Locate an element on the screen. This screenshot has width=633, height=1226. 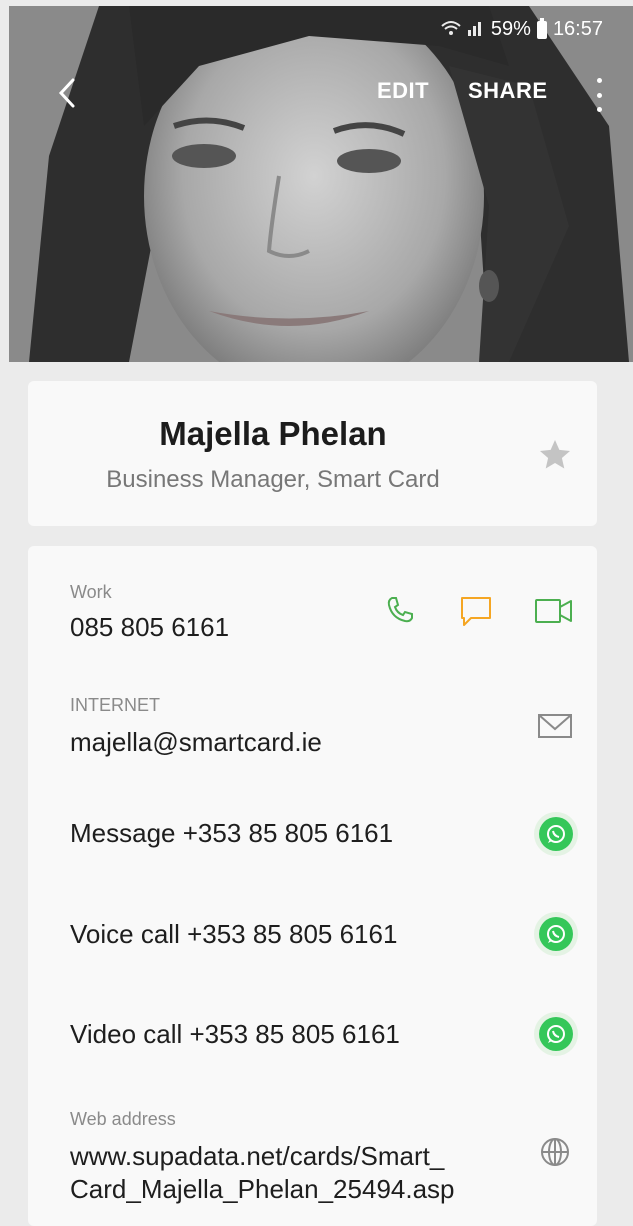
whatsapp-message-text: Message +353 85 805 6161 is located at coordinates (232, 833).